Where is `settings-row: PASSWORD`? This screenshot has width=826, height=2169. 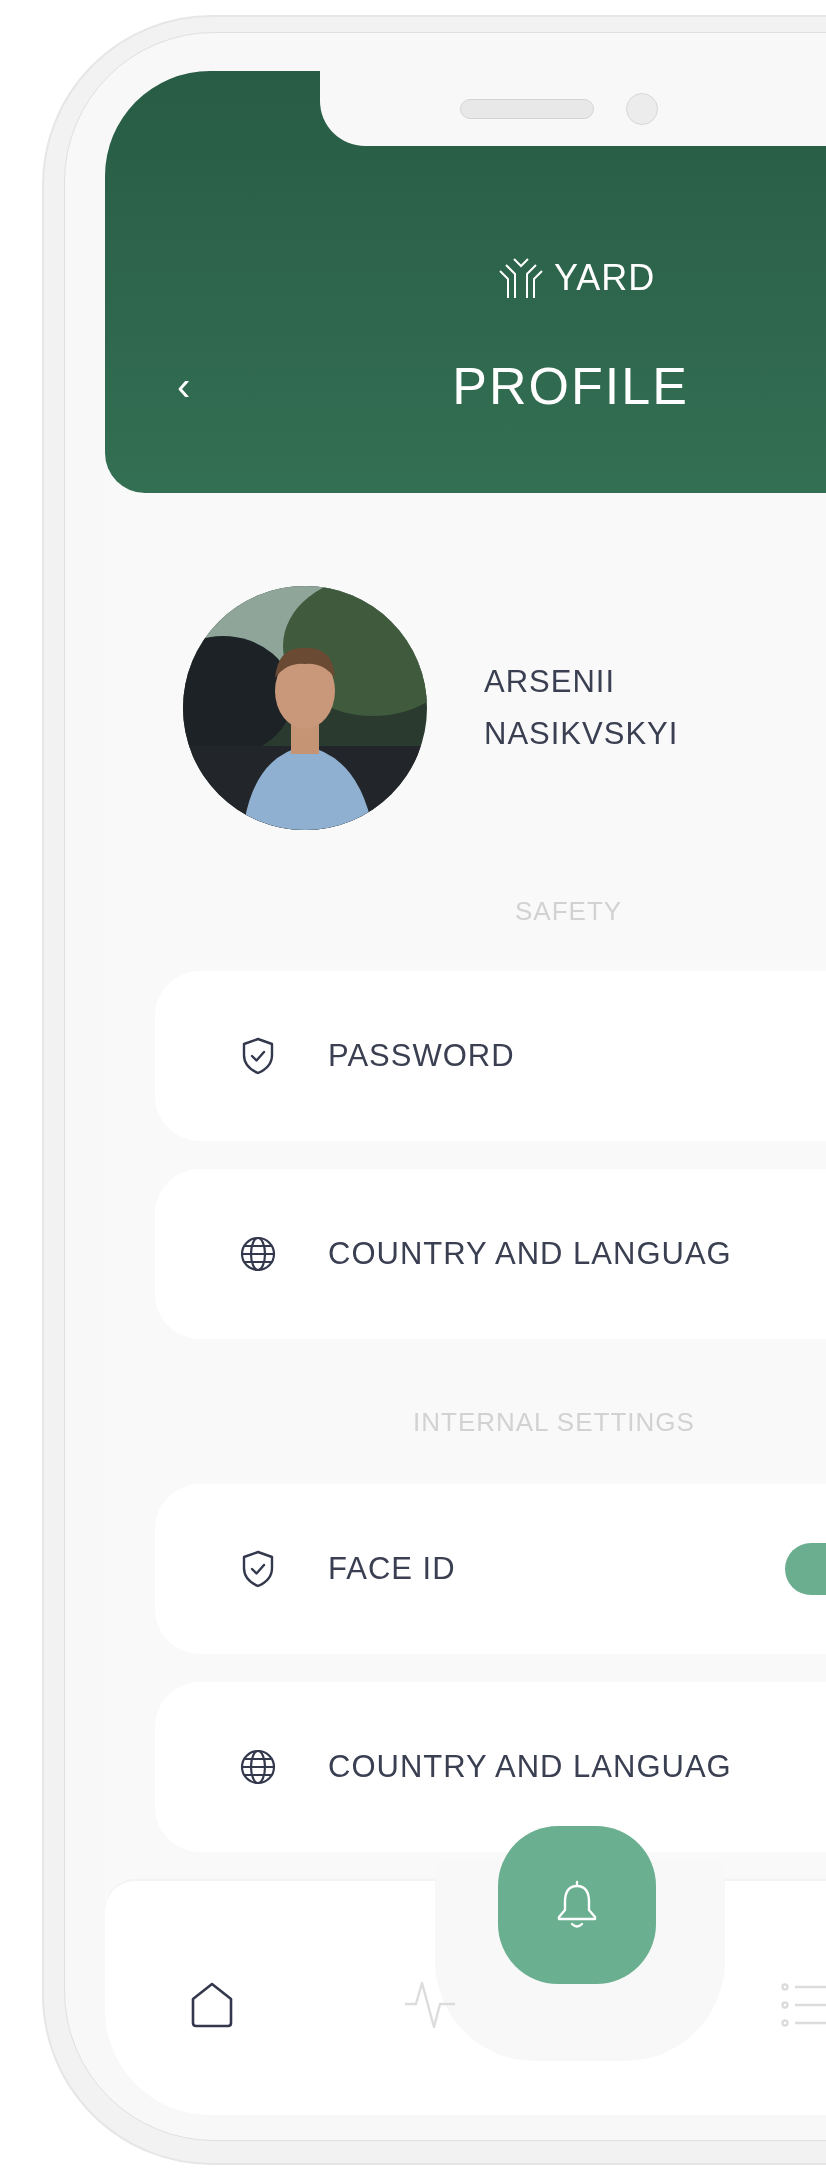
settings-row: PASSWORD is located at coordinates (490, 1056).